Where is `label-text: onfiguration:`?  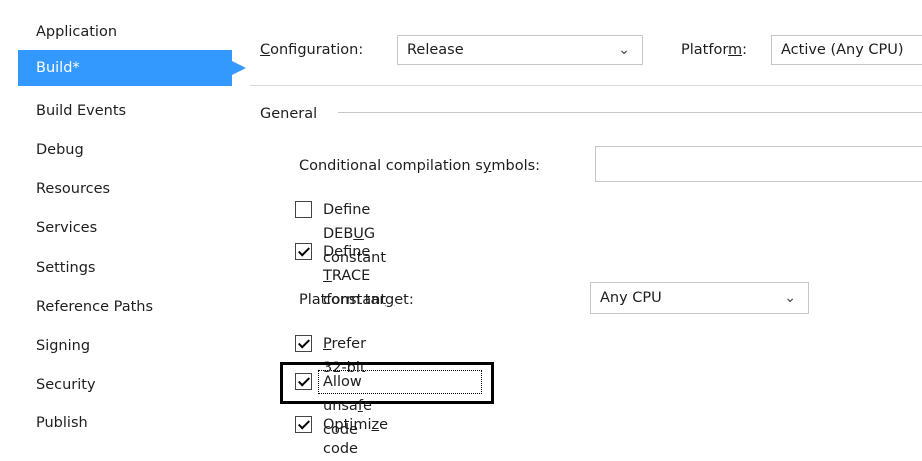 label-text: onfiguration: is located at coordinates (317, 50).